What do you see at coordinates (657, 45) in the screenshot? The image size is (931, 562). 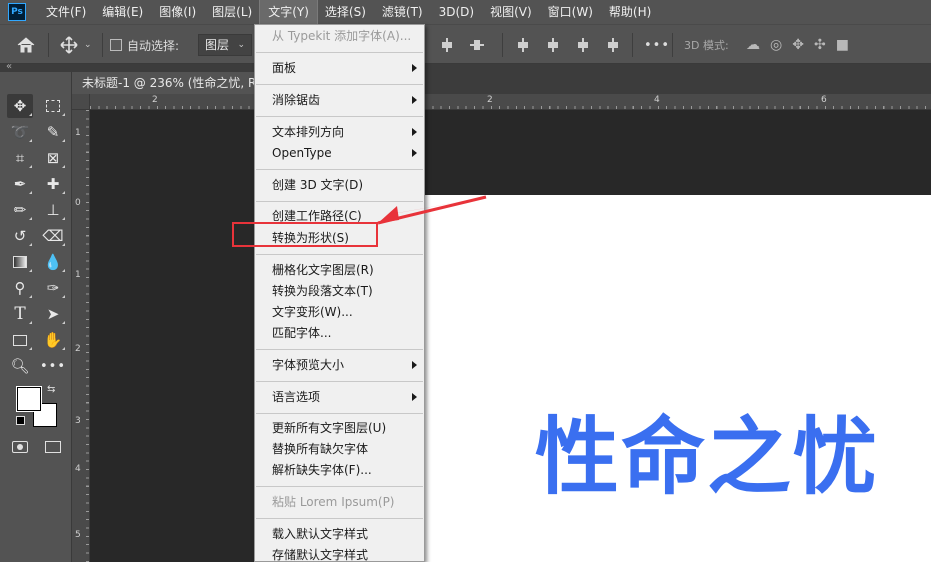 I see `more-options-icon: •••` at bounding box center [657, 45].